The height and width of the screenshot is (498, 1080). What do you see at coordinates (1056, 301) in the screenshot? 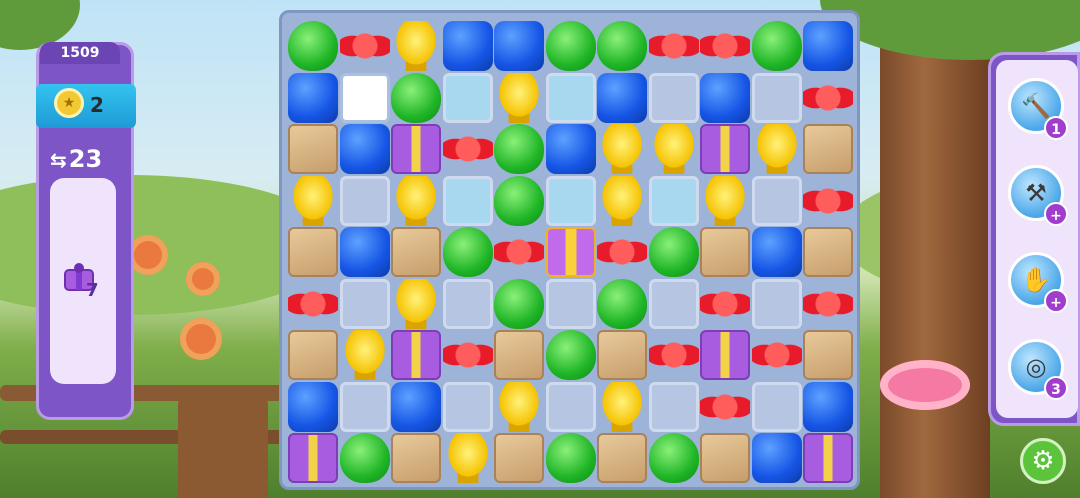
I see `glove-booster-add: +` at bounding box center [1056, 301].